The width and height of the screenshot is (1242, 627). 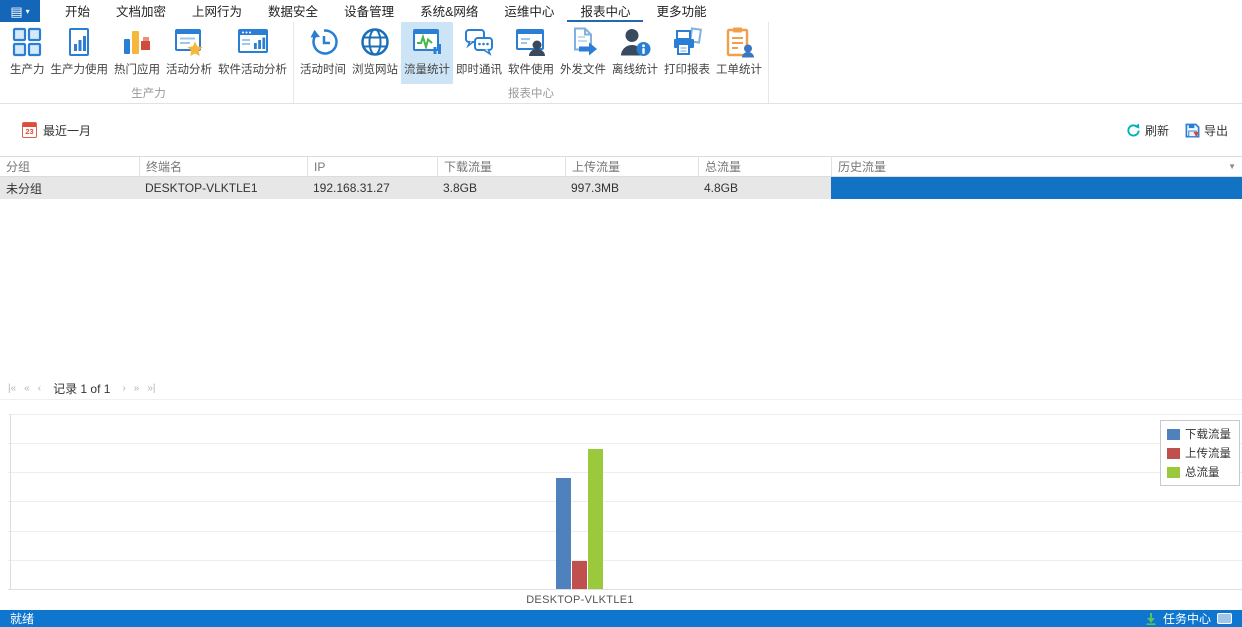 I want to click on ribbon-button-activity-time: 活动时间, so click(x=323, y=53).